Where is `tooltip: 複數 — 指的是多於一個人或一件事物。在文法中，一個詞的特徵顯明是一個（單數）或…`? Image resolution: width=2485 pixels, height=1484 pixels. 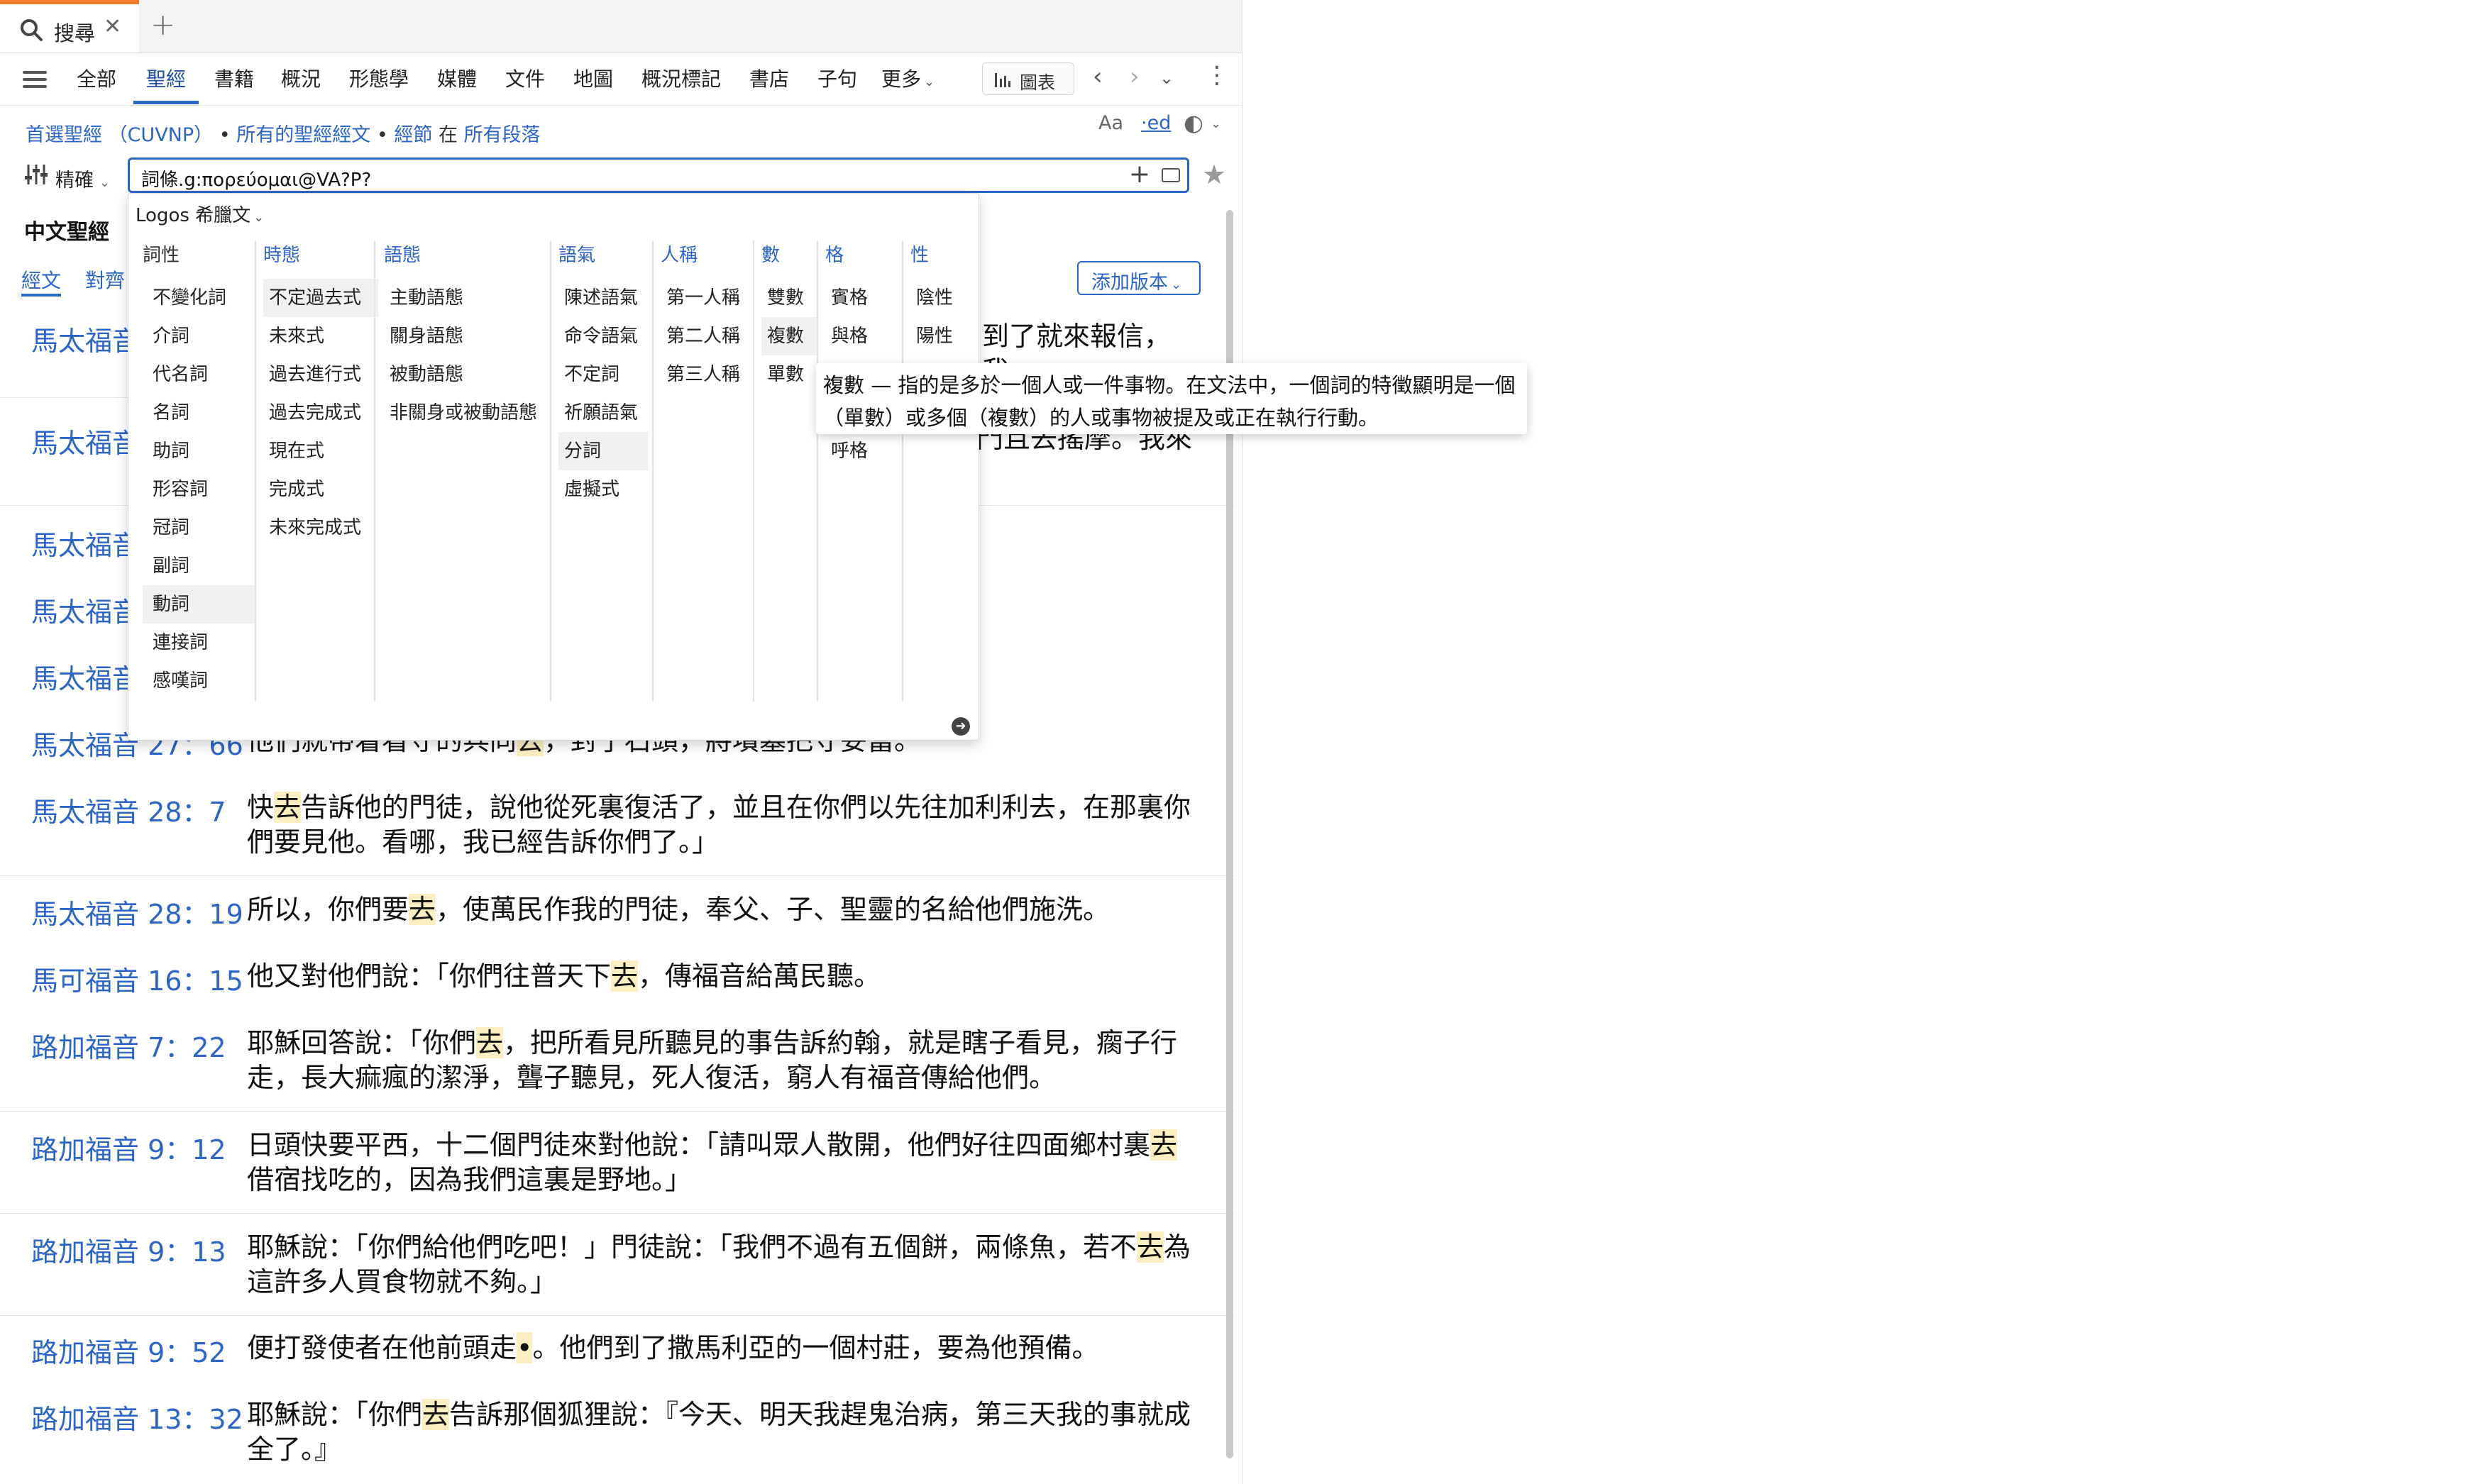 tooltip: 複數 — 指的是多於一個人或一件事物。在文法中，一個詞的特徵顯明是一個（單數）或… is located at coordinates (1171, 399).